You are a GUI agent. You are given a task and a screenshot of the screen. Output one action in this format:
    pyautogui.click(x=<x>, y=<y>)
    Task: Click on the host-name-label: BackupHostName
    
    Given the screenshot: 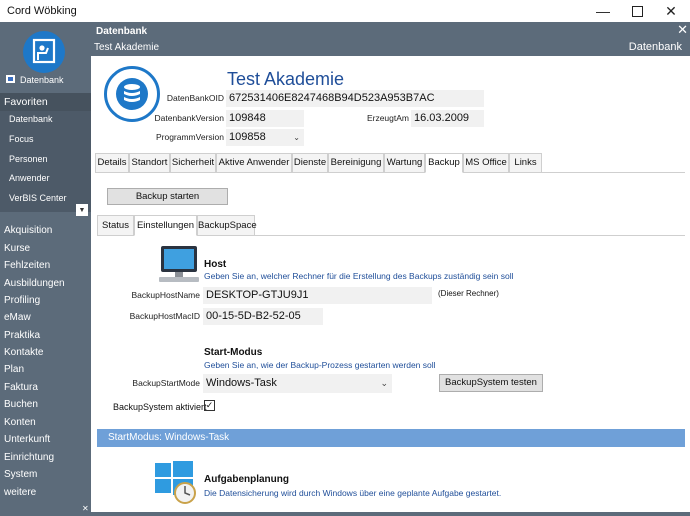 What is the action you would take?
    pyautogui.click(x=165, y=295)
    